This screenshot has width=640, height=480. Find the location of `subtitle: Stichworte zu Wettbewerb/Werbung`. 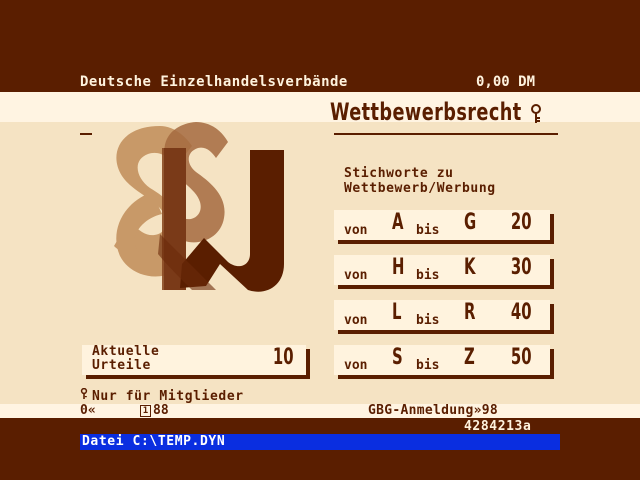

subtitle: Stichworte zu Wettbewerb/Werbung is located at coordinates (420, 181).